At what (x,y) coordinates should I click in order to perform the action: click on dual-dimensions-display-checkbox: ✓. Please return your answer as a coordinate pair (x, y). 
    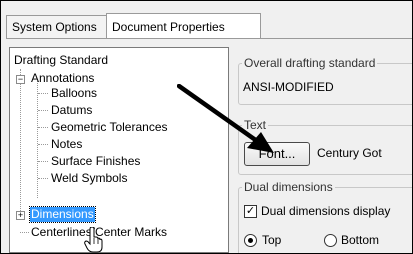
    Looking at the image, I should click on (250, 211).